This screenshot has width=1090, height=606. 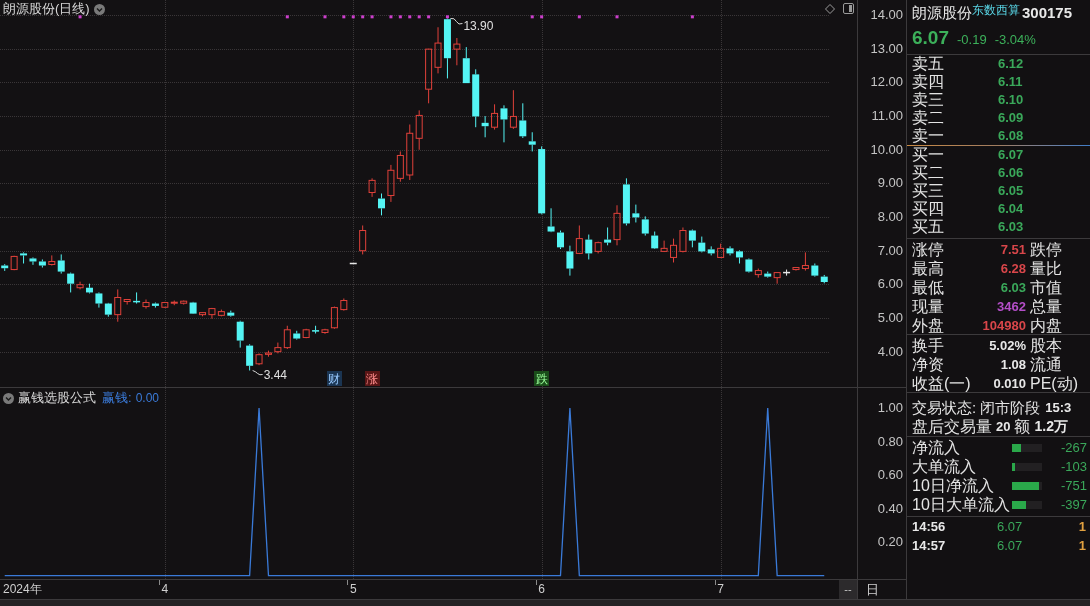 What do you see at coordinates (890, 408) in the screenshot?
I see `axis-label: 1.00` at bounding box center [890, 408].